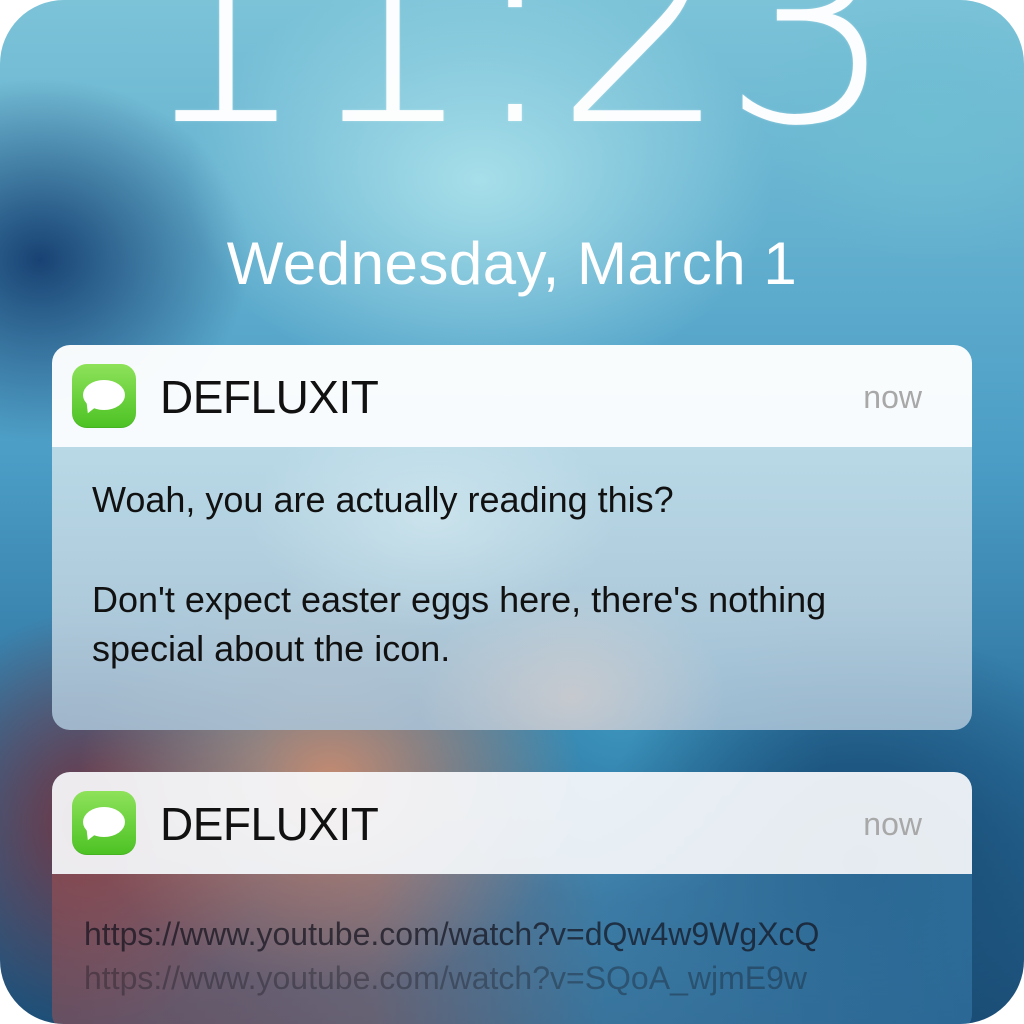  What do you see at coordinates (271, 648) in the screenshot?
I see `notification-message-line: special about the icon.` at bounding box center [271, 648].